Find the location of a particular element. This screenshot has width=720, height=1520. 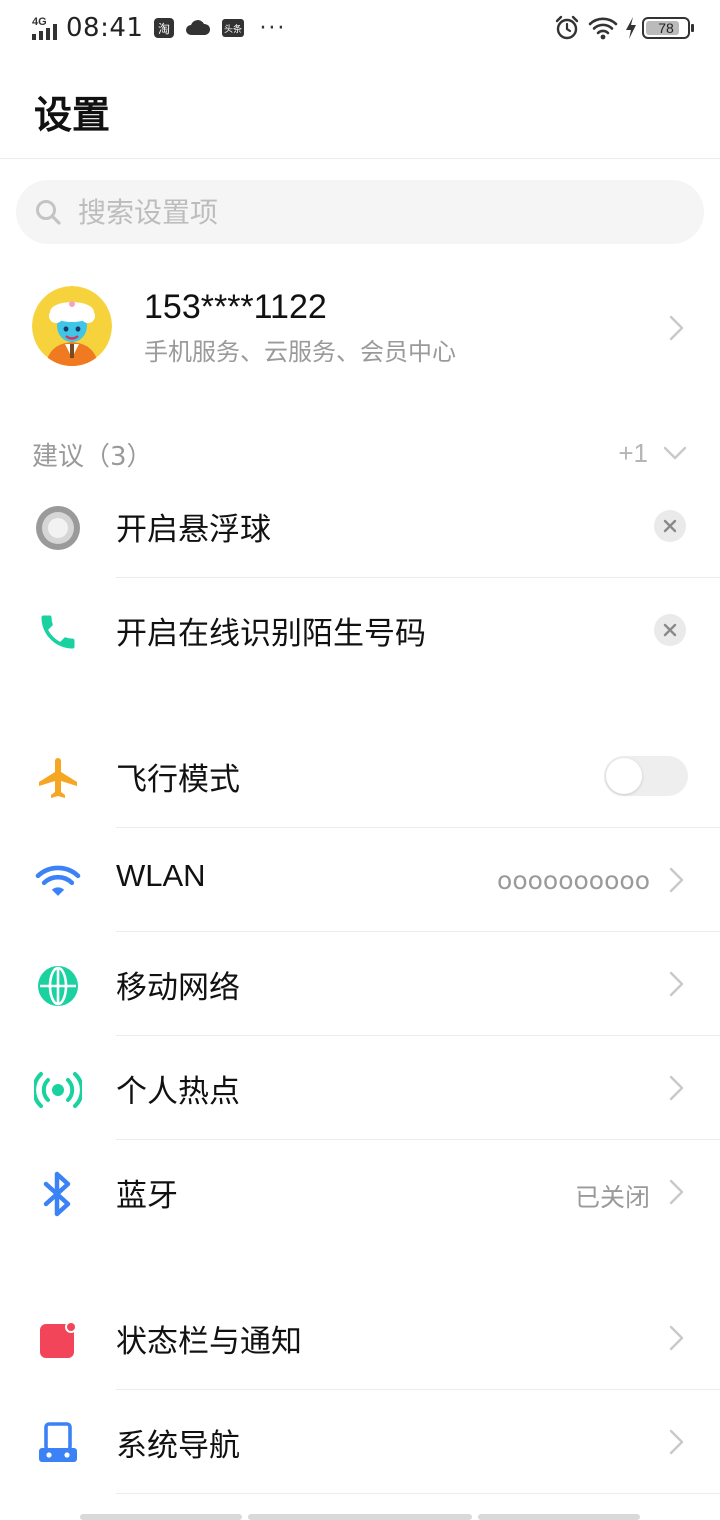

search-input is located at coordinates (358, 212).